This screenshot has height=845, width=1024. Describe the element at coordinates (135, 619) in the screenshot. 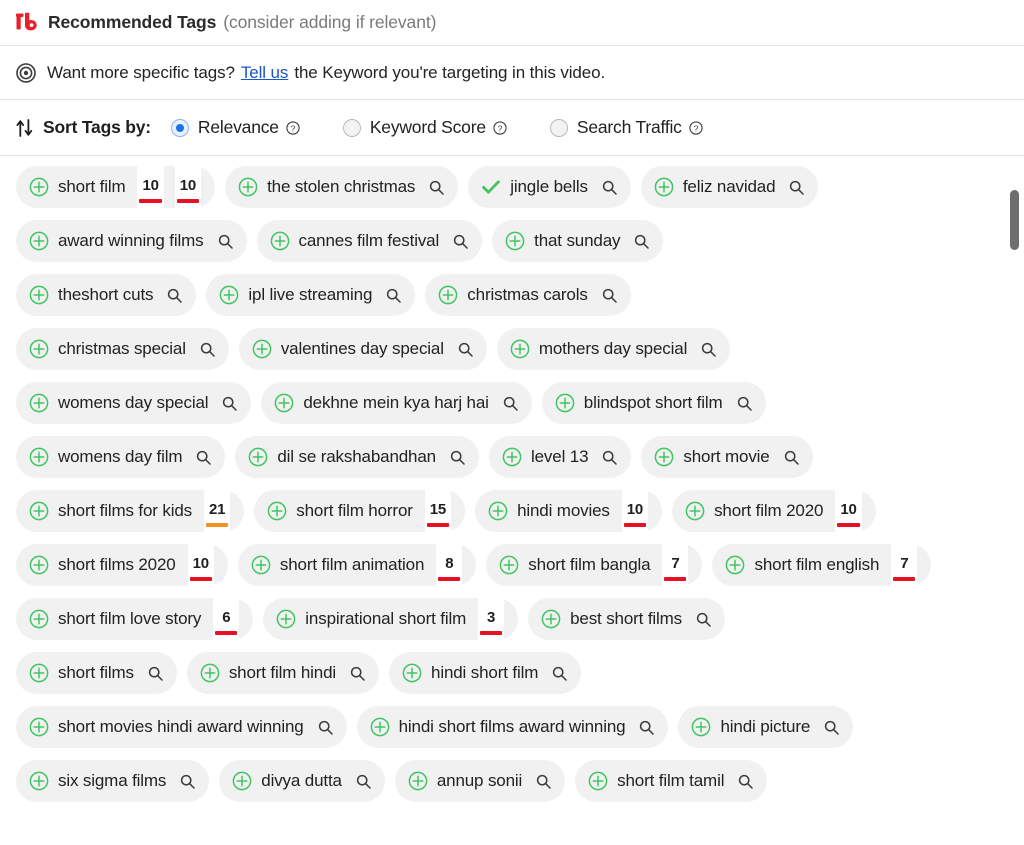

I see `tag-chip: short film love story 6` at that location.